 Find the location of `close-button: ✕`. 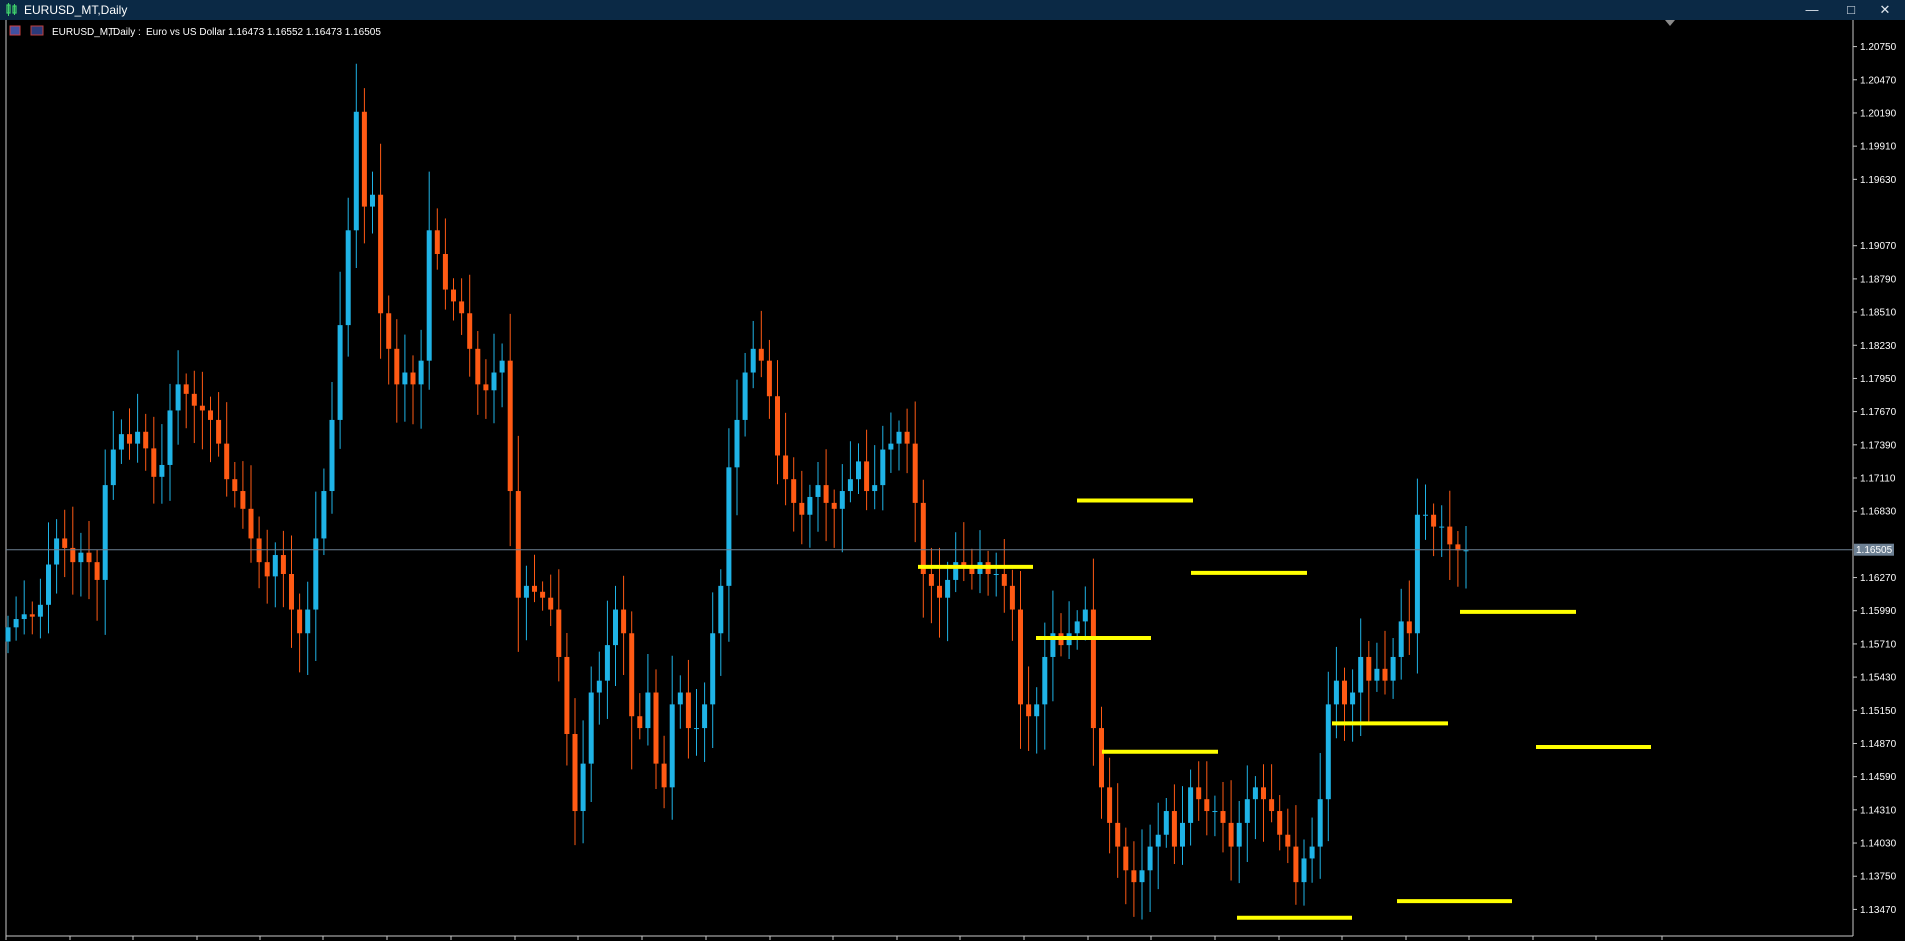

close-button: ✕ is located at coordinates (1885, 10).